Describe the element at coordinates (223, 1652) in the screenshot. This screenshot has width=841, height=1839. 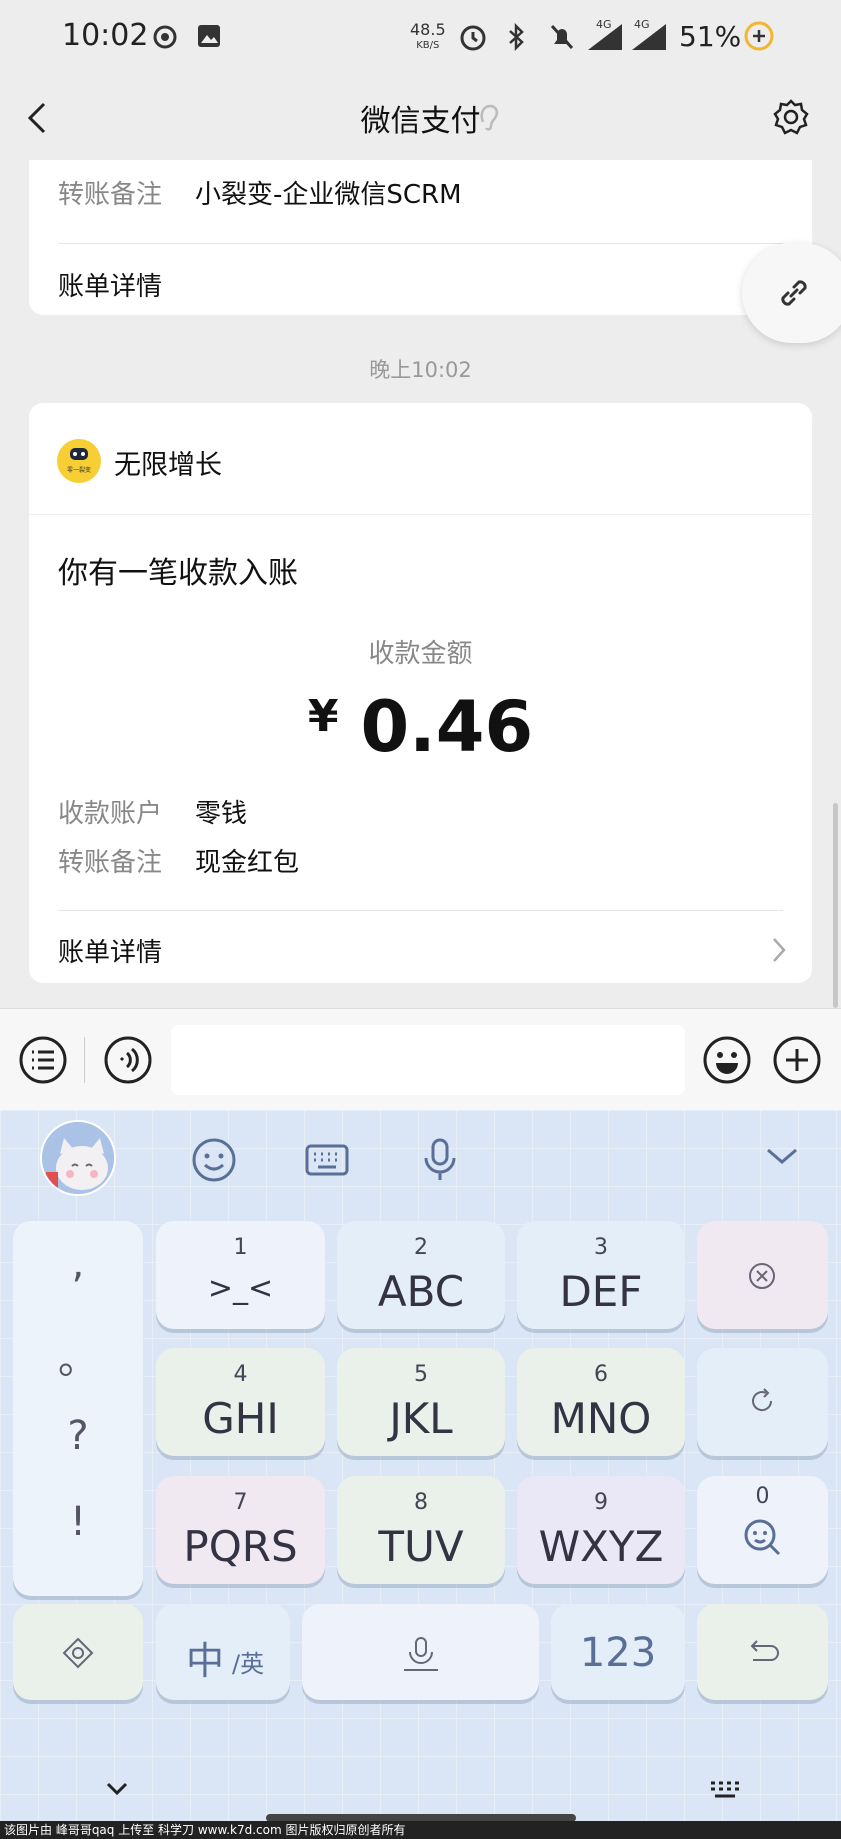
I see `language-switch-key: 中 /英` at that location.